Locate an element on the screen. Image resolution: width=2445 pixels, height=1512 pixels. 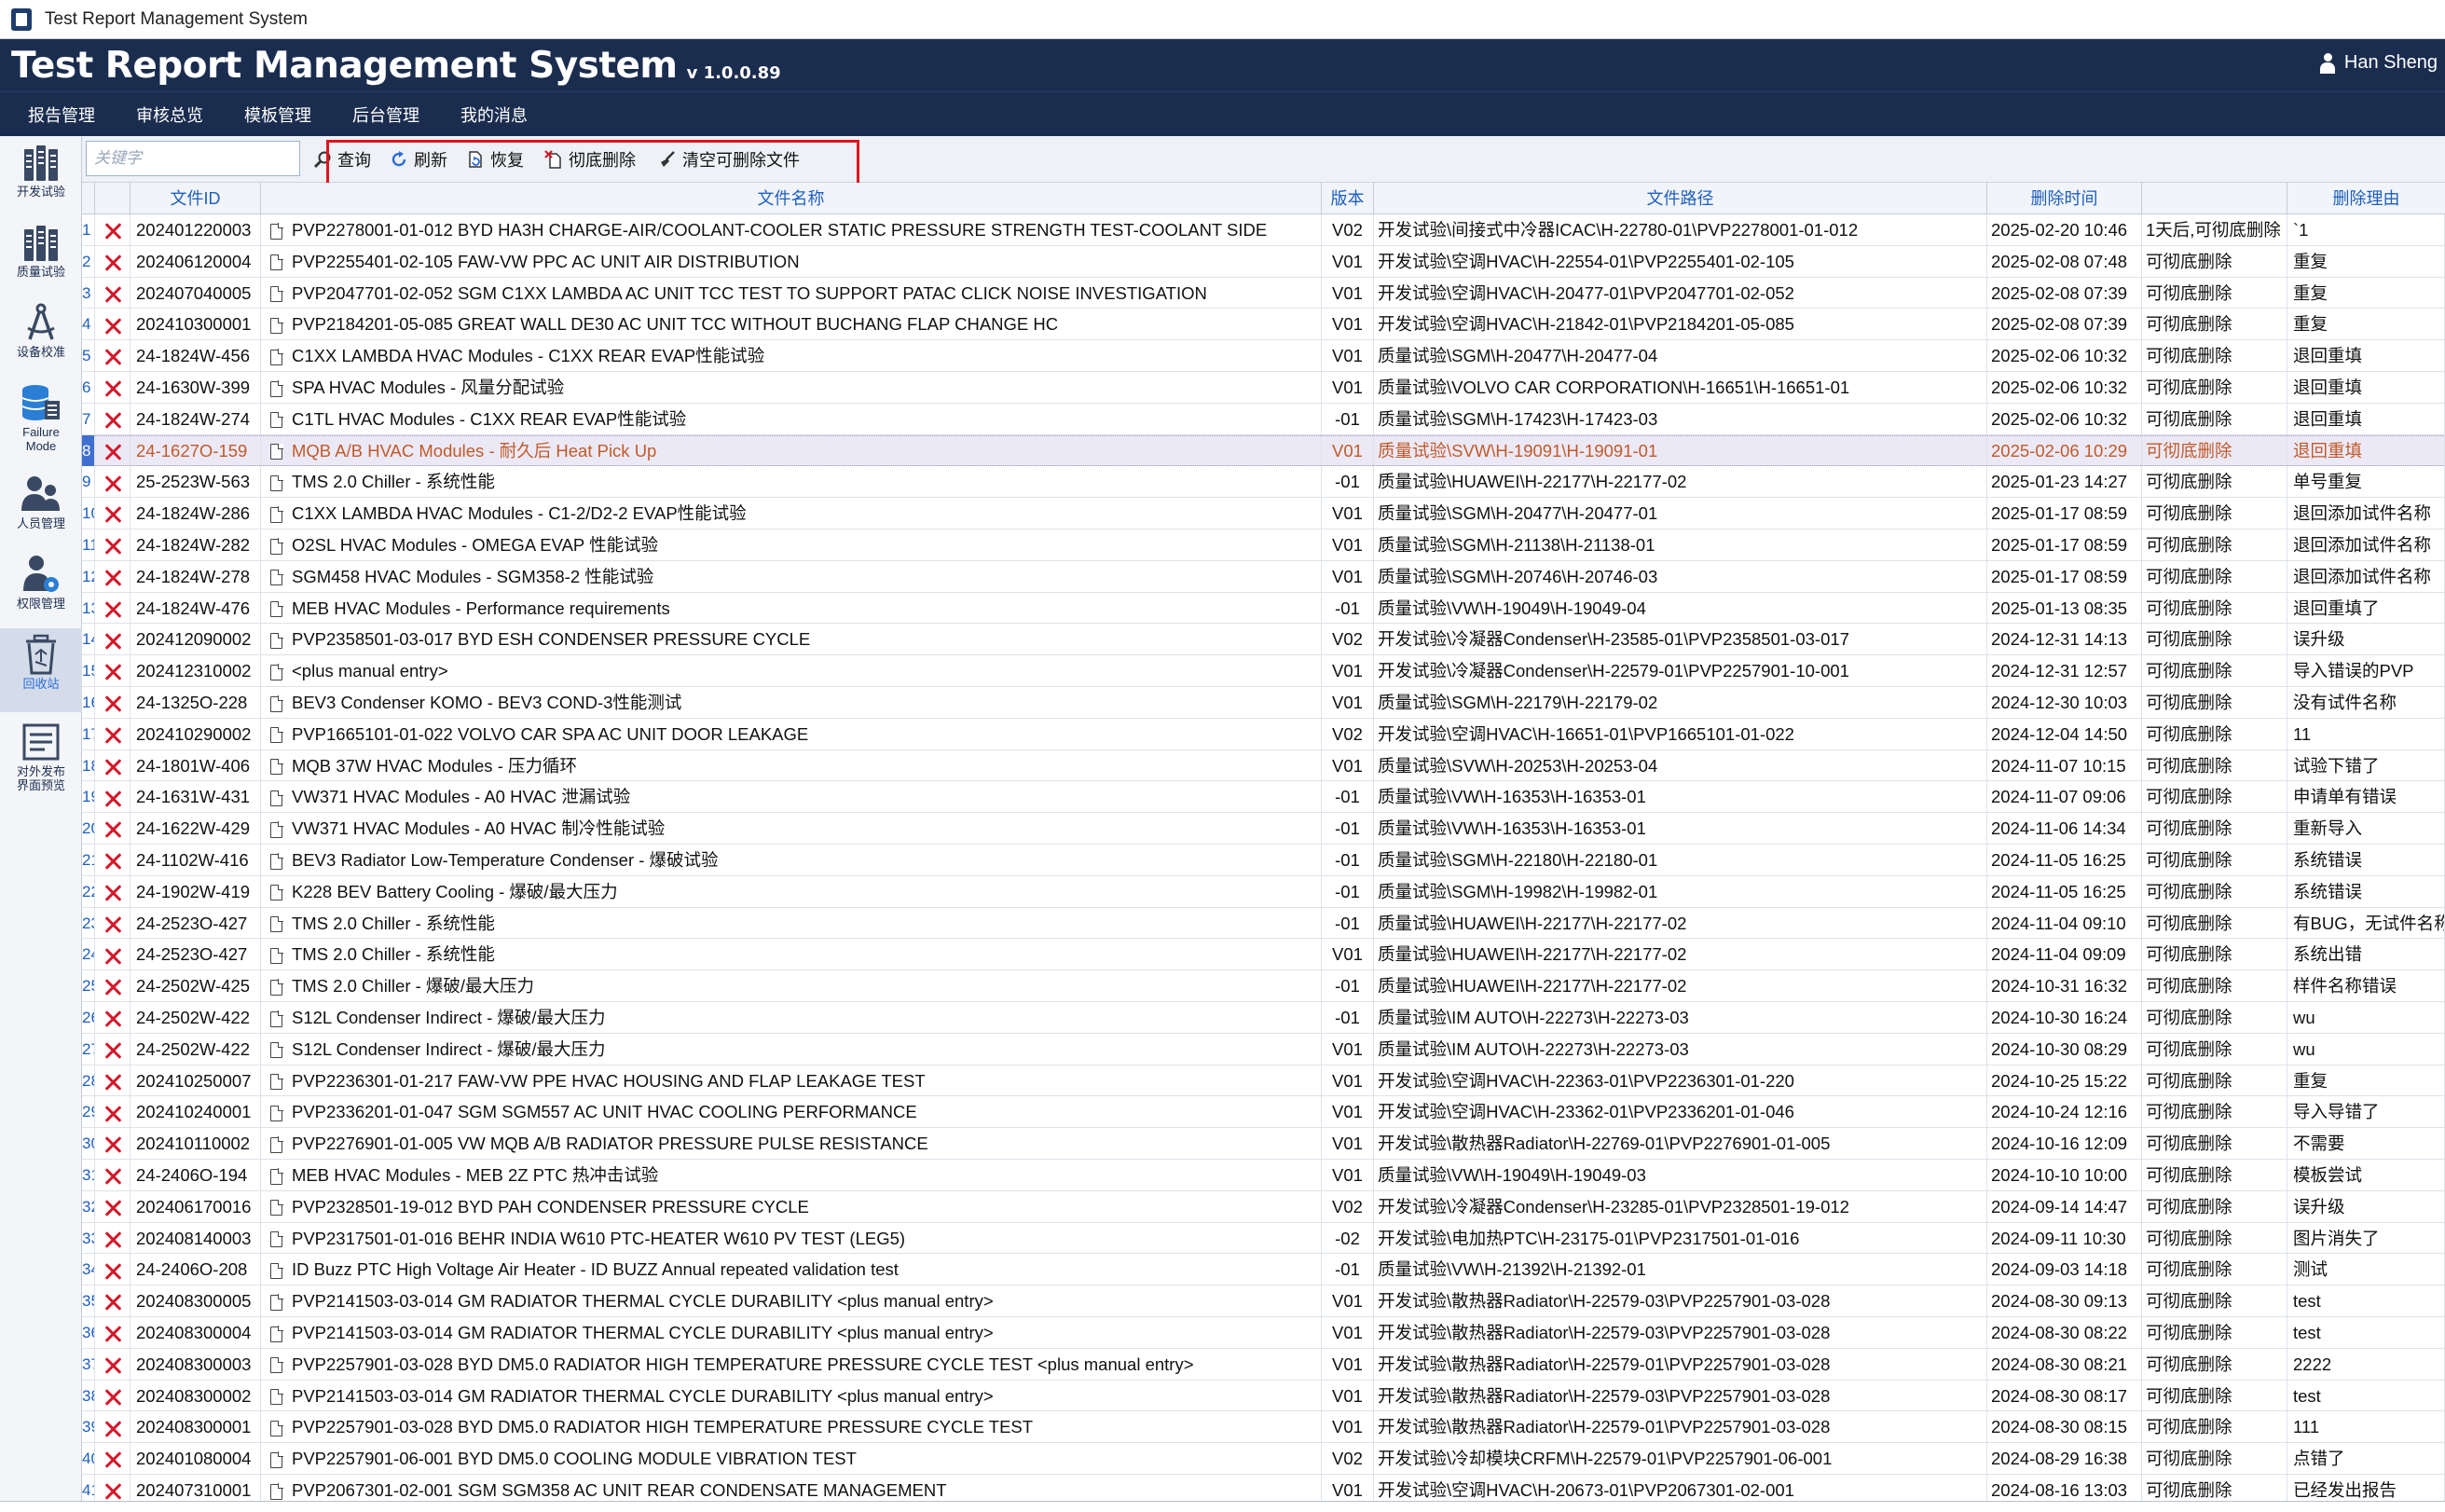
sidebar-item-equipment-calibration: 设备校准 is located at coordinates (41, 336).